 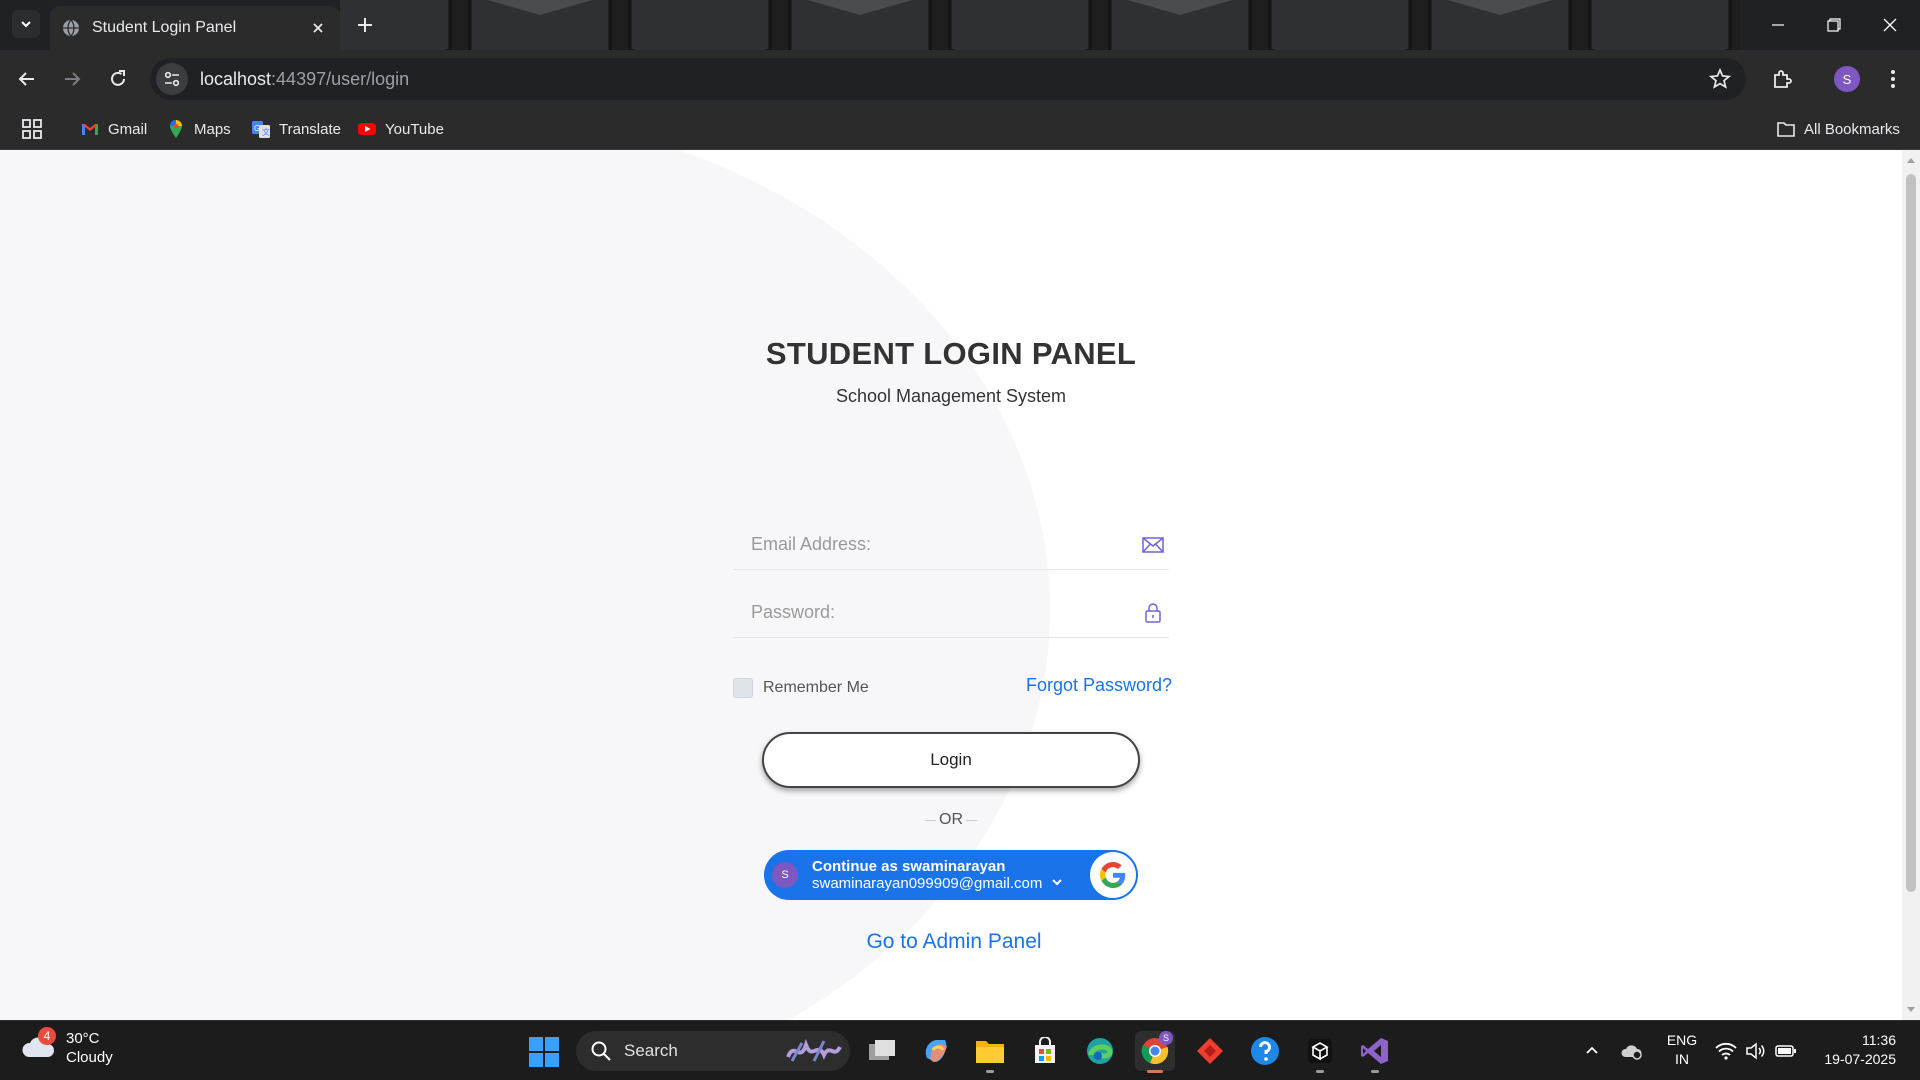 What do you see at coordinates (713, 1051) in the screenshot?
I see `taskbar-search: Search` at bounding box center [713, 1051].